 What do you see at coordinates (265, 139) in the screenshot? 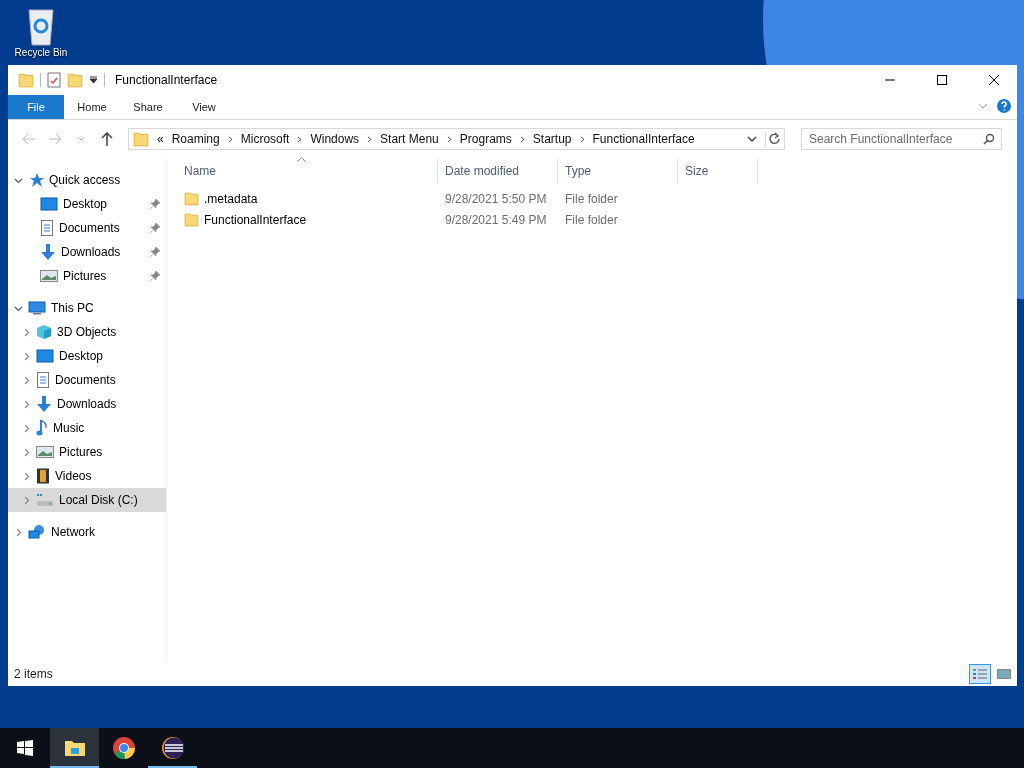
I see `breadcrumb: Microsoft` at bounding box center [265, 139].